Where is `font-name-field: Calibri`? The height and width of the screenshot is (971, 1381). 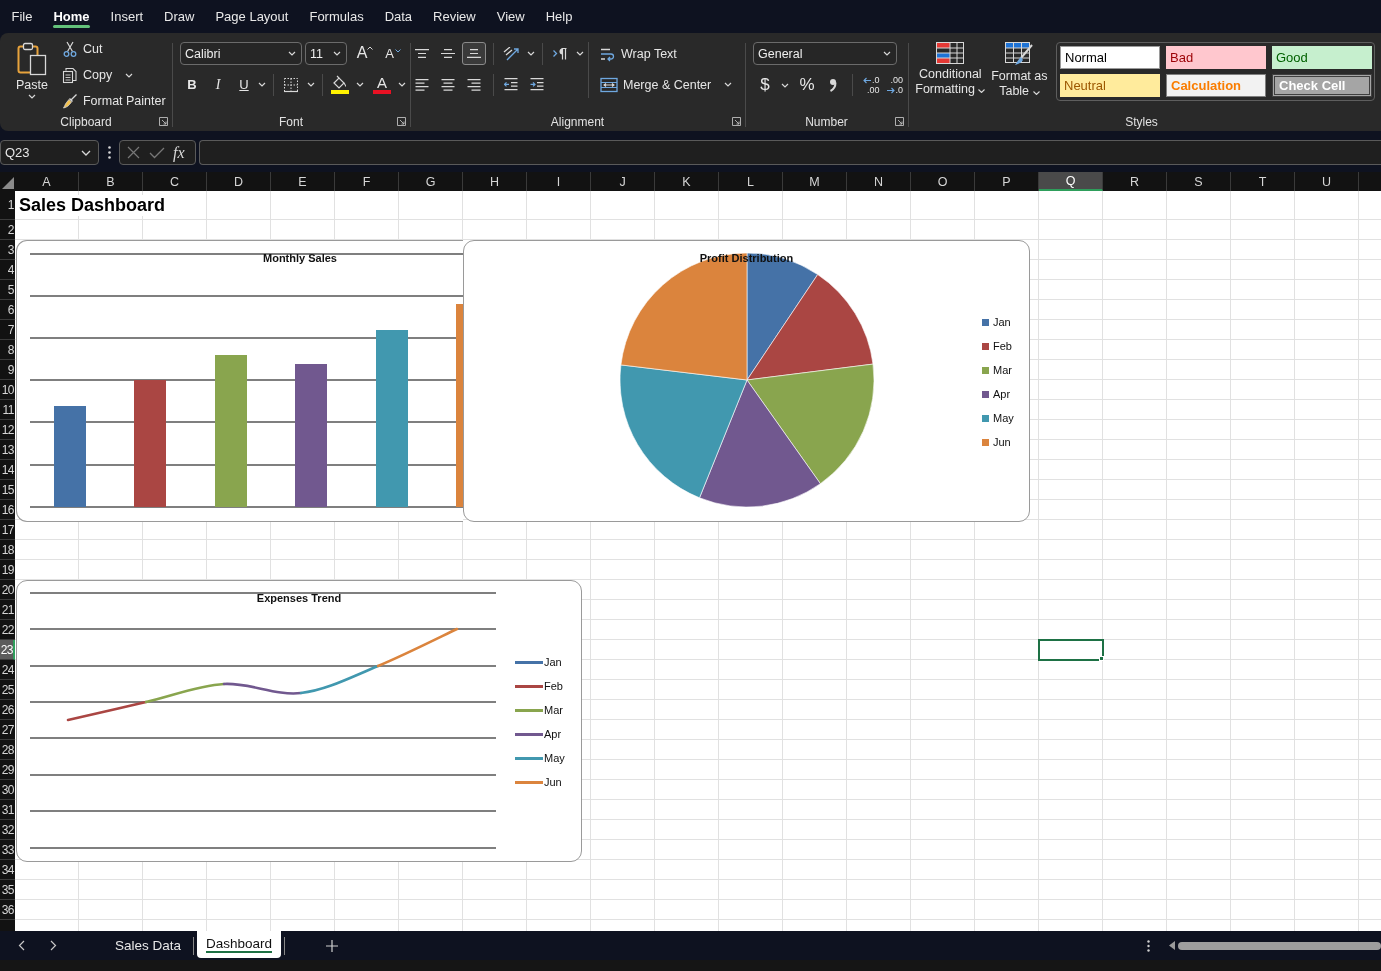 font-name-field: Calibri is located at coordinates (241, 53).